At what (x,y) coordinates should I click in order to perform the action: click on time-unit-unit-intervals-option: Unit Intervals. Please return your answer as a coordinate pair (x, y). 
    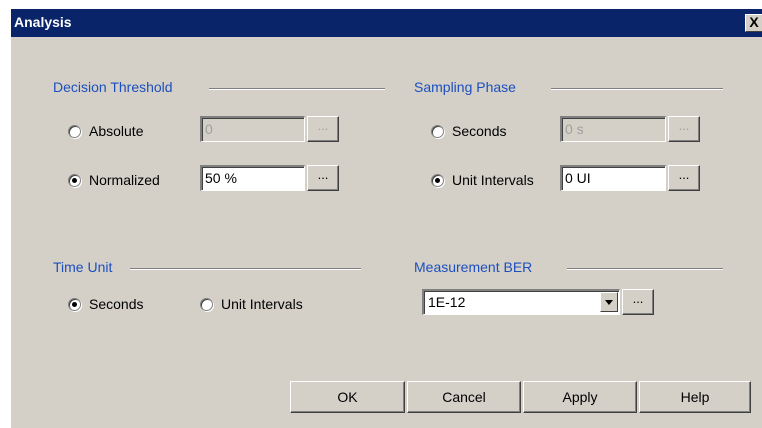
    Looking at the image, I should click on (251, 304).